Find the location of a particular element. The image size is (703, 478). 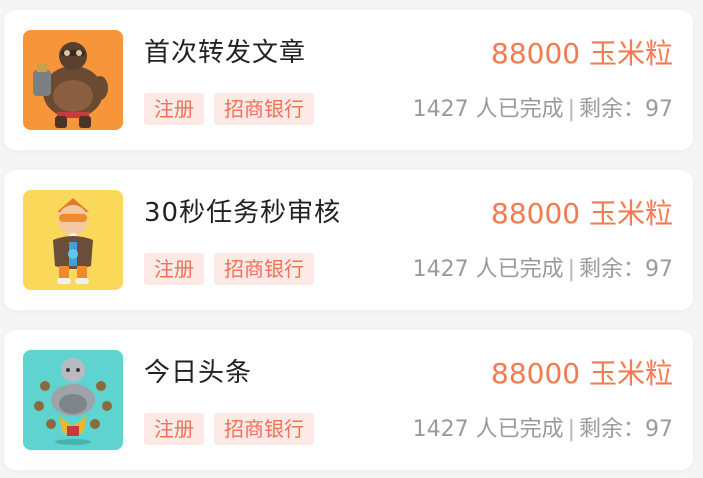

meditating-robot-monk-icon is located at coordinates (73, 400).